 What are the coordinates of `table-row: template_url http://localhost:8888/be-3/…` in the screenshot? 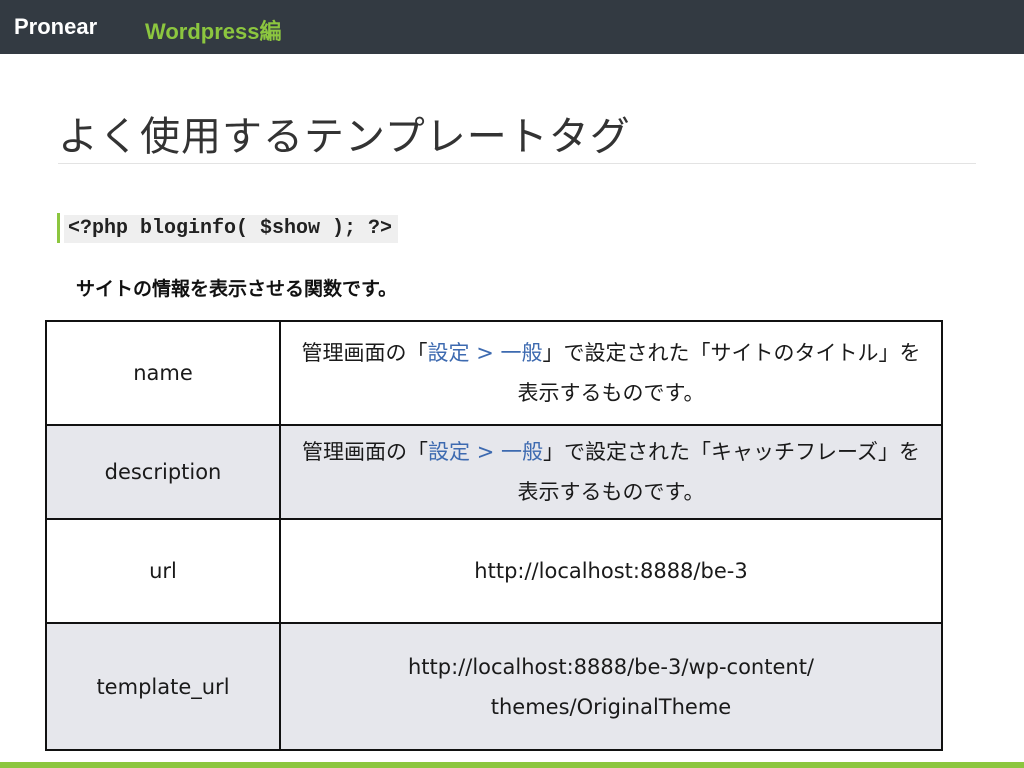 It's located at (494, 686).